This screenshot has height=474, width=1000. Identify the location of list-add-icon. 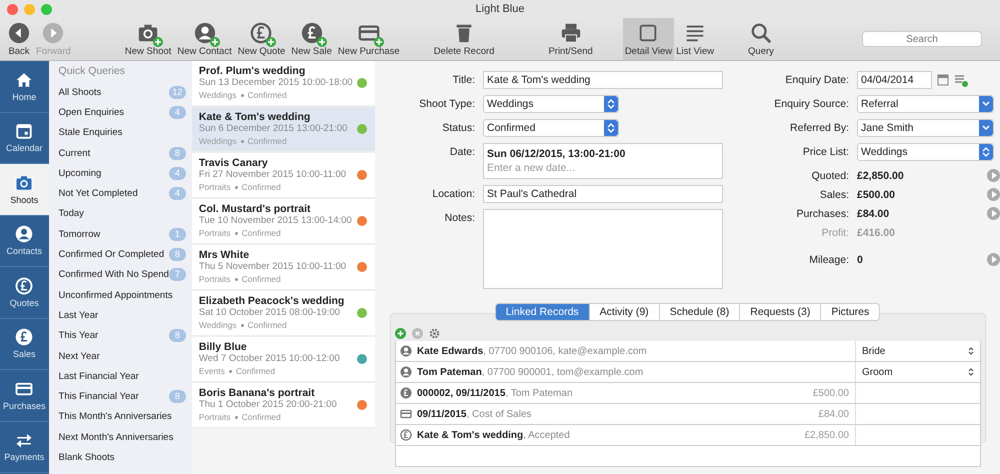
(961, 80).